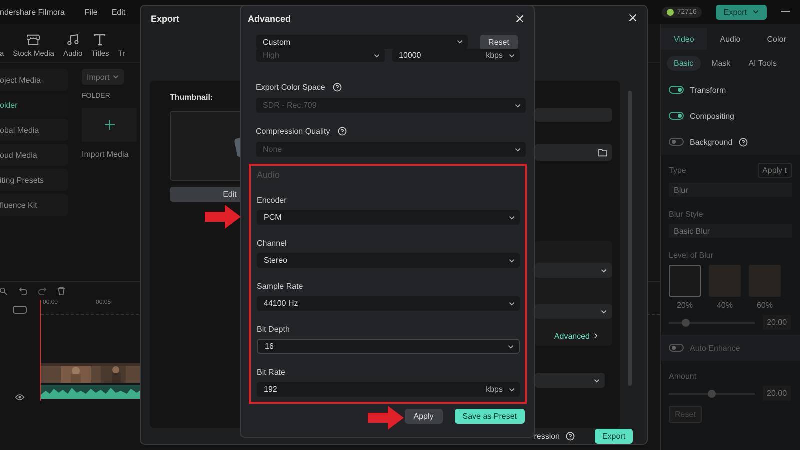 This screenshot has width=800, height=450. I want to click on toggle-label: Compositing, so click(712, 116).